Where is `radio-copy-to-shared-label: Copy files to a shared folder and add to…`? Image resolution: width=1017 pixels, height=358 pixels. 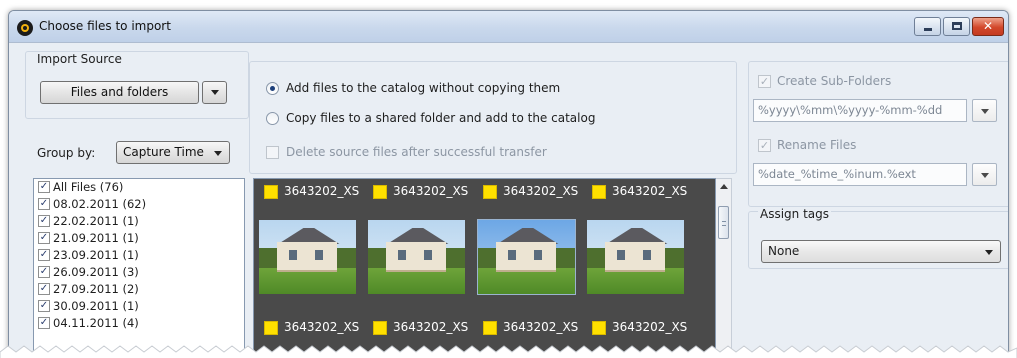
radio-copy-to-shared-label: Copy files to a shared folder and add to… is located at coordinates (440, 118).